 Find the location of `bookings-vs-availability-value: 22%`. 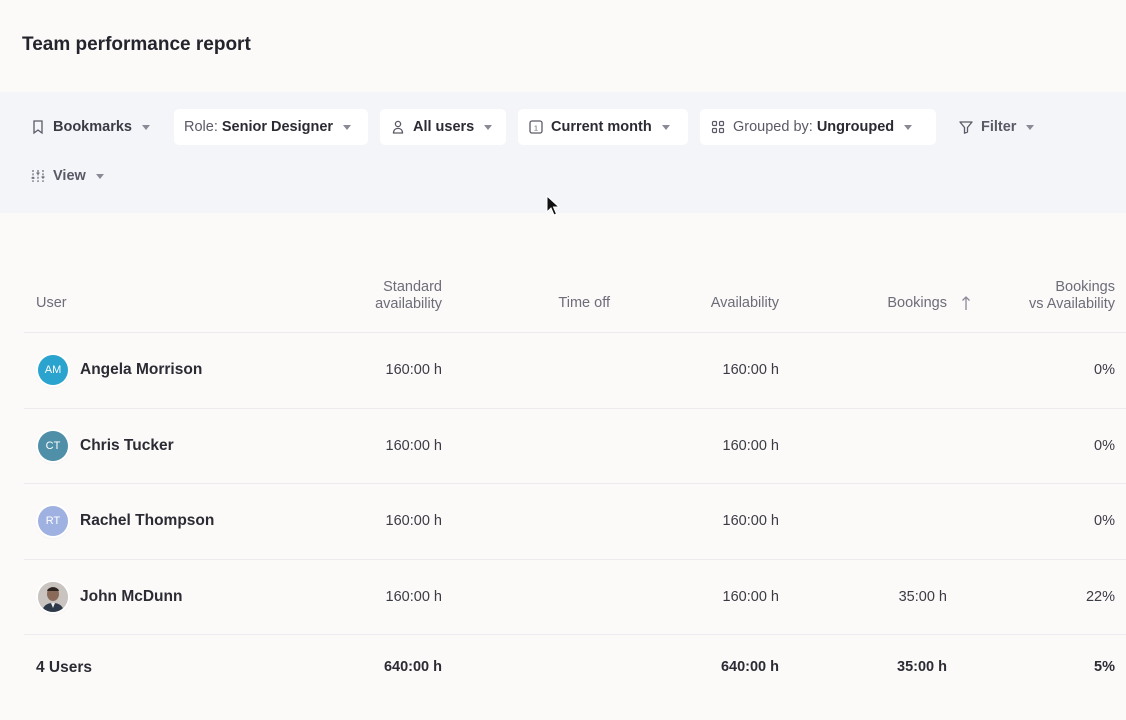

bookings-vs-availability-value: 22% is located at coordinates (1100, 596).